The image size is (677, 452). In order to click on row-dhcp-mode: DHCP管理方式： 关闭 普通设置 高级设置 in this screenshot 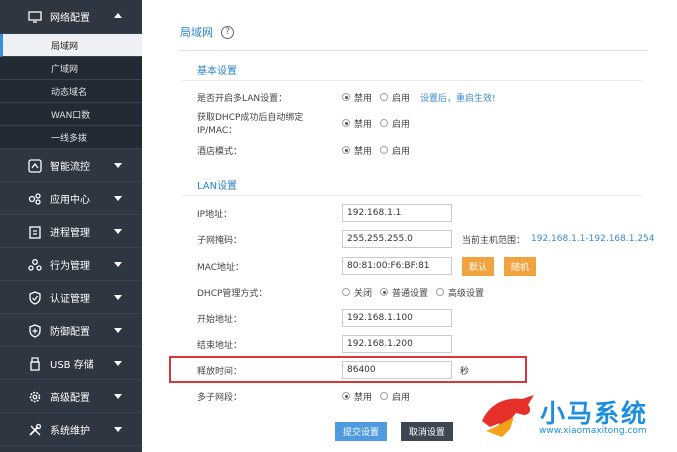, I will do `click(427, 292)`.